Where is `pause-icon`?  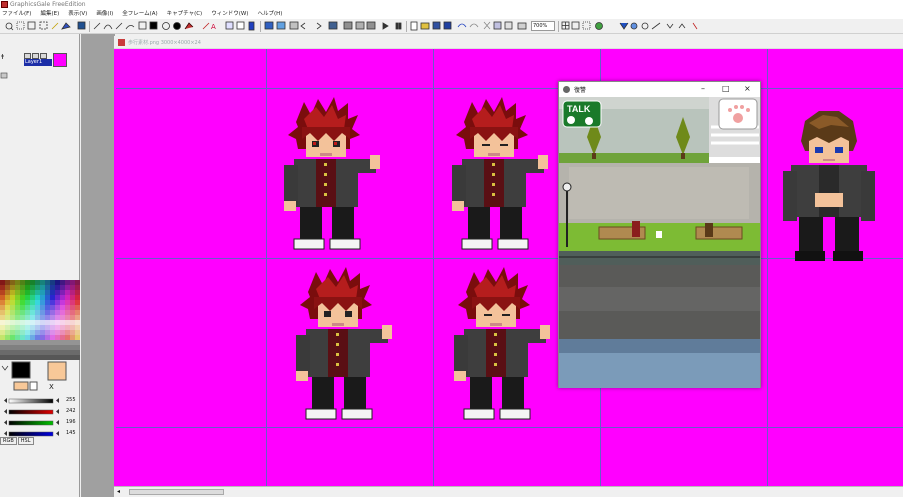
pause-icon is located at coordinates (397, 26).